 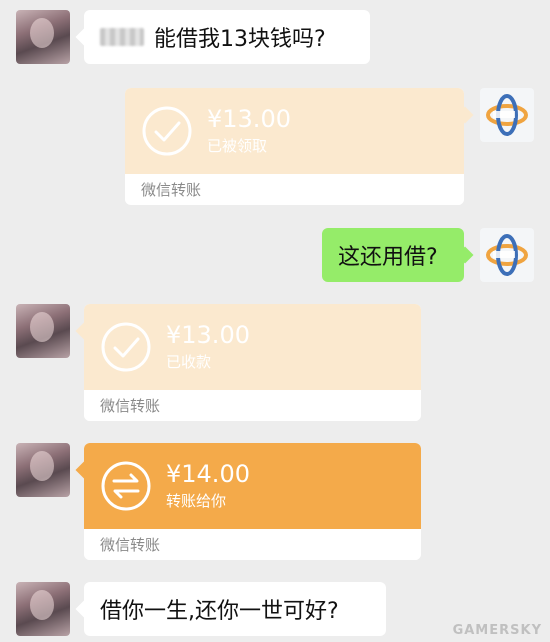 I want to click on message-bubble: 这还用借?, so click(x=393, y=255).